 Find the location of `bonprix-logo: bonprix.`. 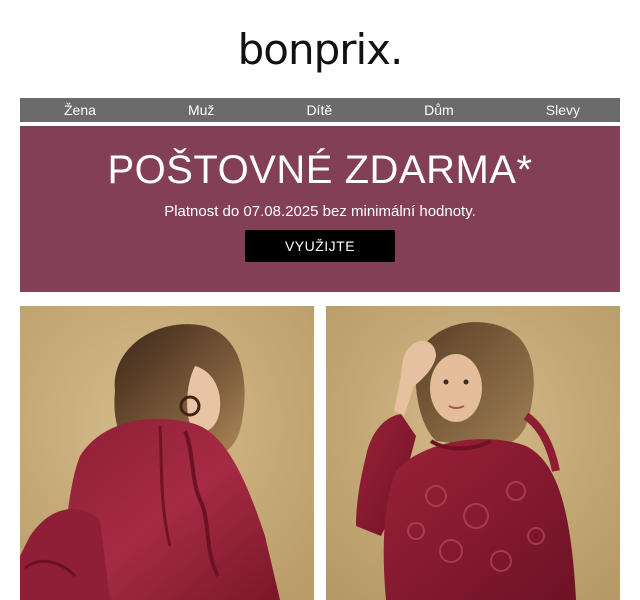

bonprix-logo: bonprix. is located at coordinates (320, 50).